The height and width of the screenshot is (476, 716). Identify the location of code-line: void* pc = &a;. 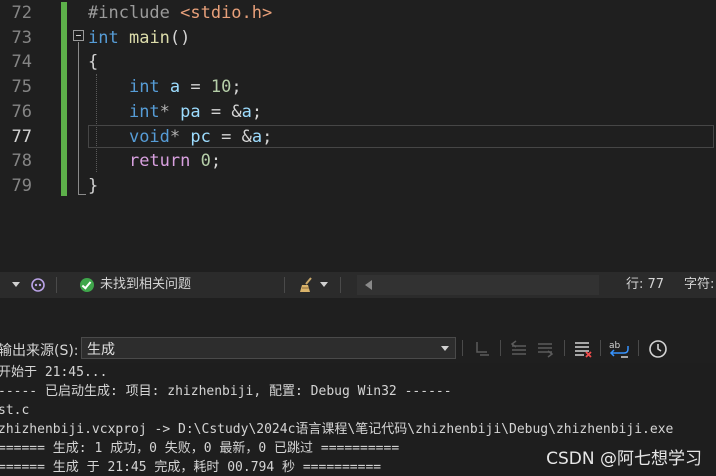
(180, 137).